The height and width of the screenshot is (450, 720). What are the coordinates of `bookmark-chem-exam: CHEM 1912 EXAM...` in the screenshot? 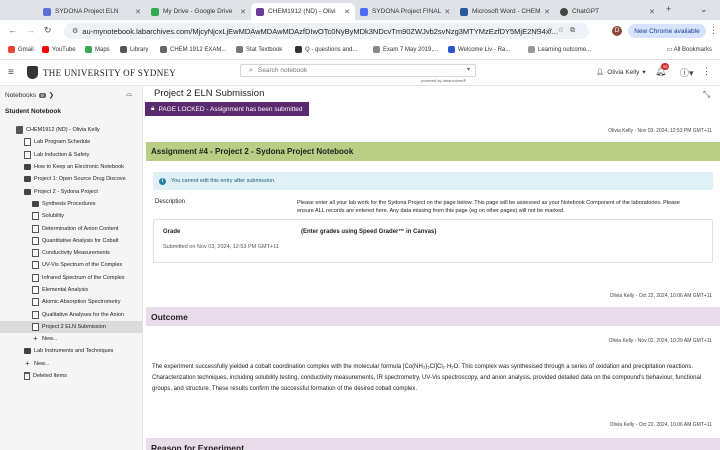 It's located at (193, 49).